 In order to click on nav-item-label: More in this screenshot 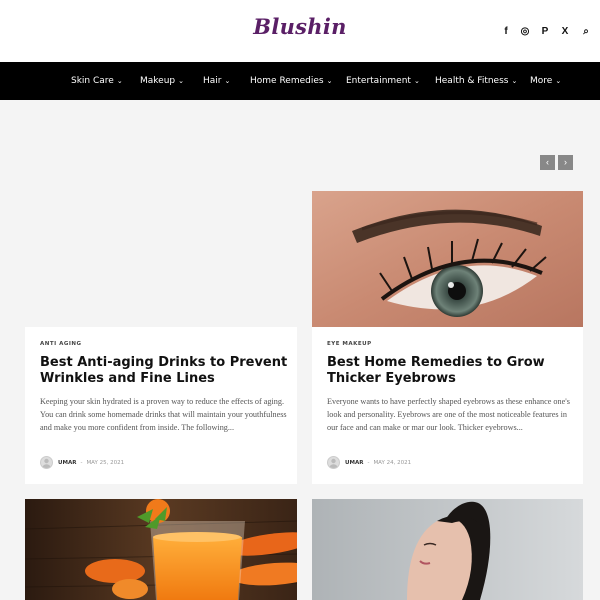, I will do `click(541, 81)`.